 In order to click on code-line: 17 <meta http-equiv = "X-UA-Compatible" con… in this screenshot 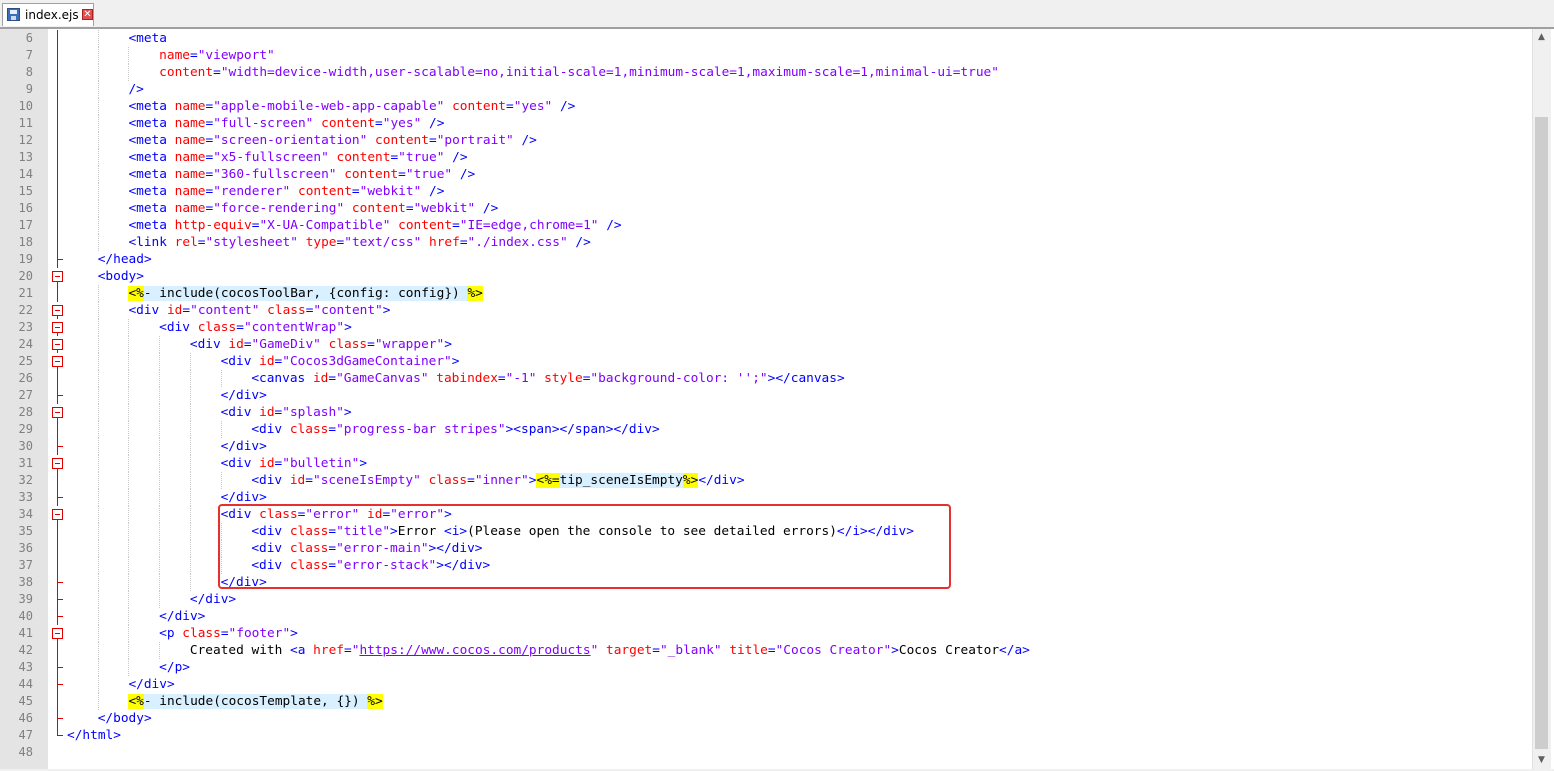, I will do `click(765, 225)`.